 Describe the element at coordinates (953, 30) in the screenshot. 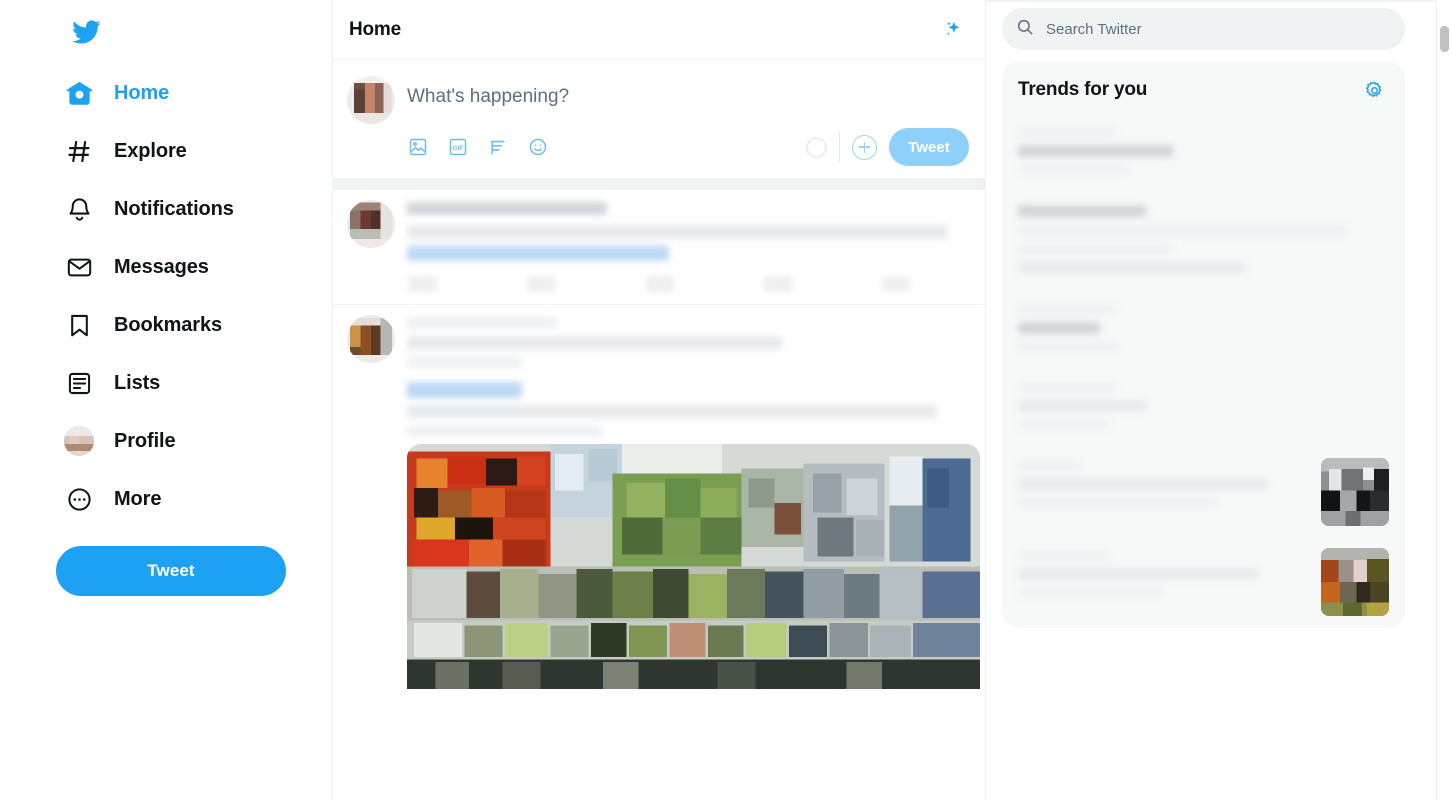

I see `sparkle-icon` at that location.